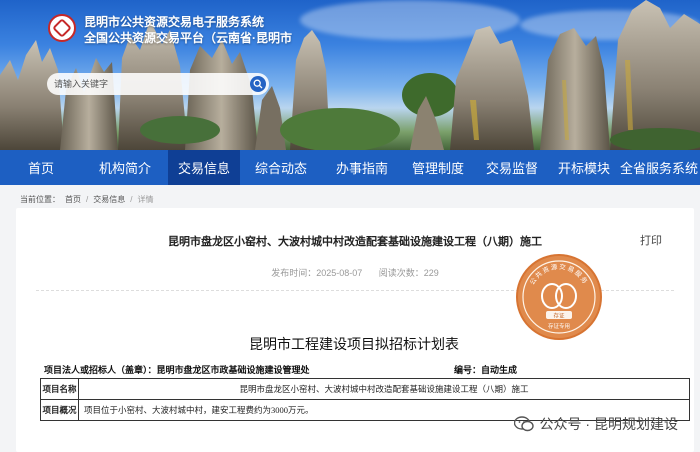 This screenshot has width=700, height=452. I want to click on nav-item-province-service: 全省服务系统, so click(659, 167).